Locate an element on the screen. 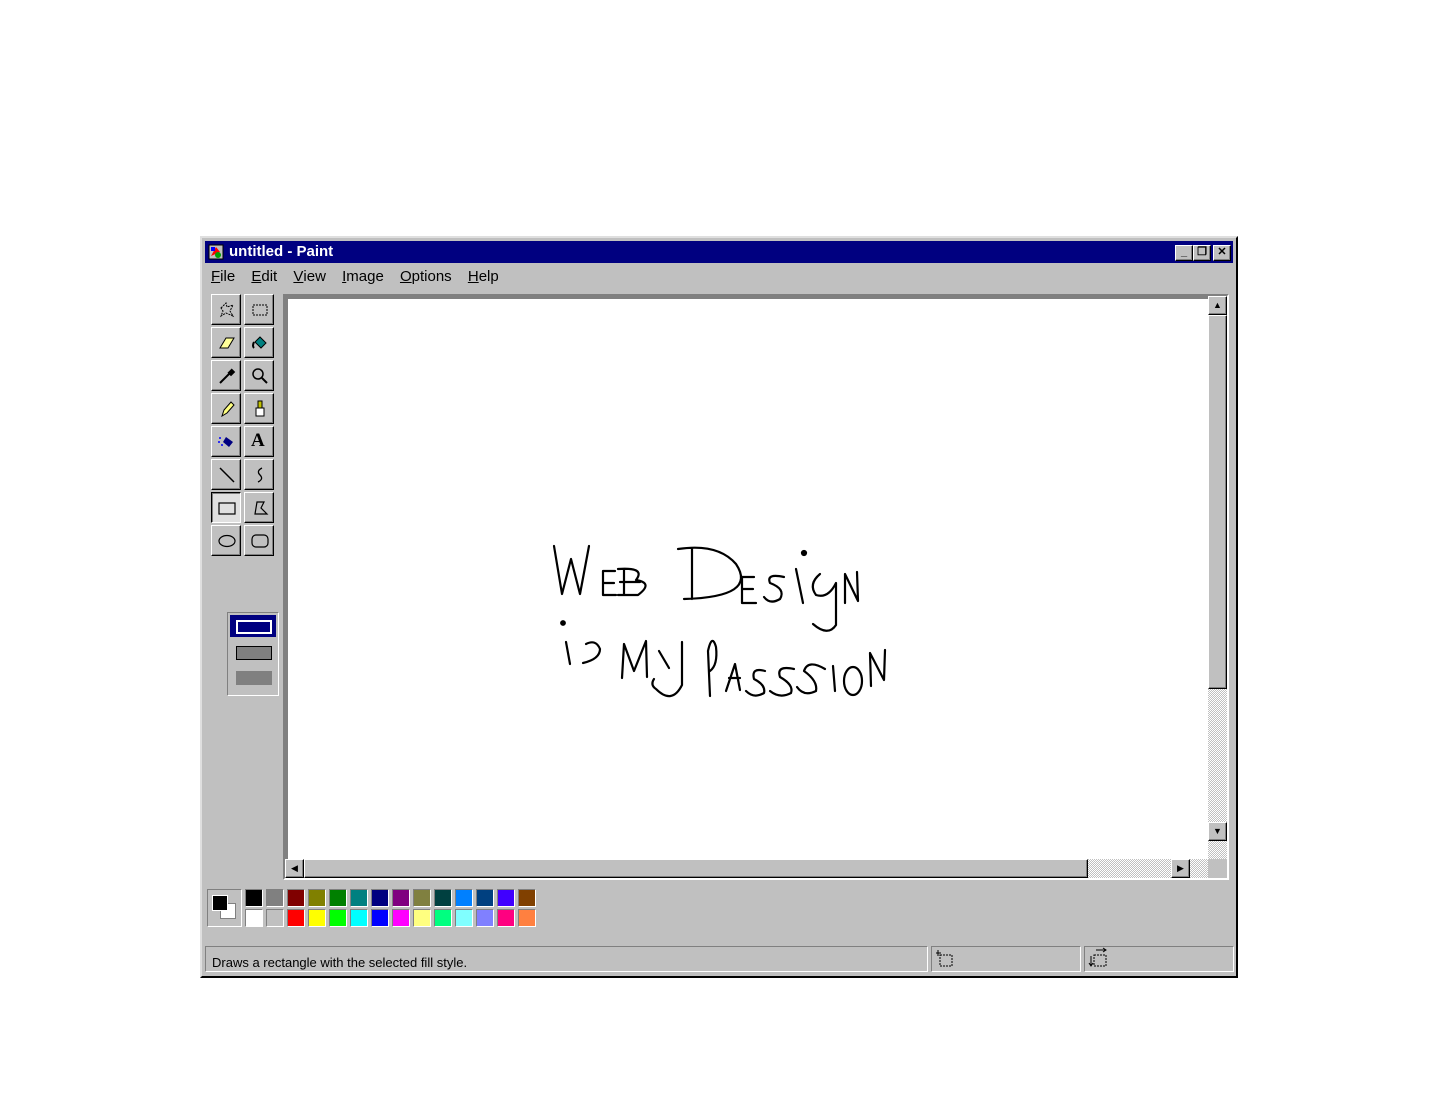 This screenshot has height=1100, width=1440. fill-tool is located at coordinates (259, 342).